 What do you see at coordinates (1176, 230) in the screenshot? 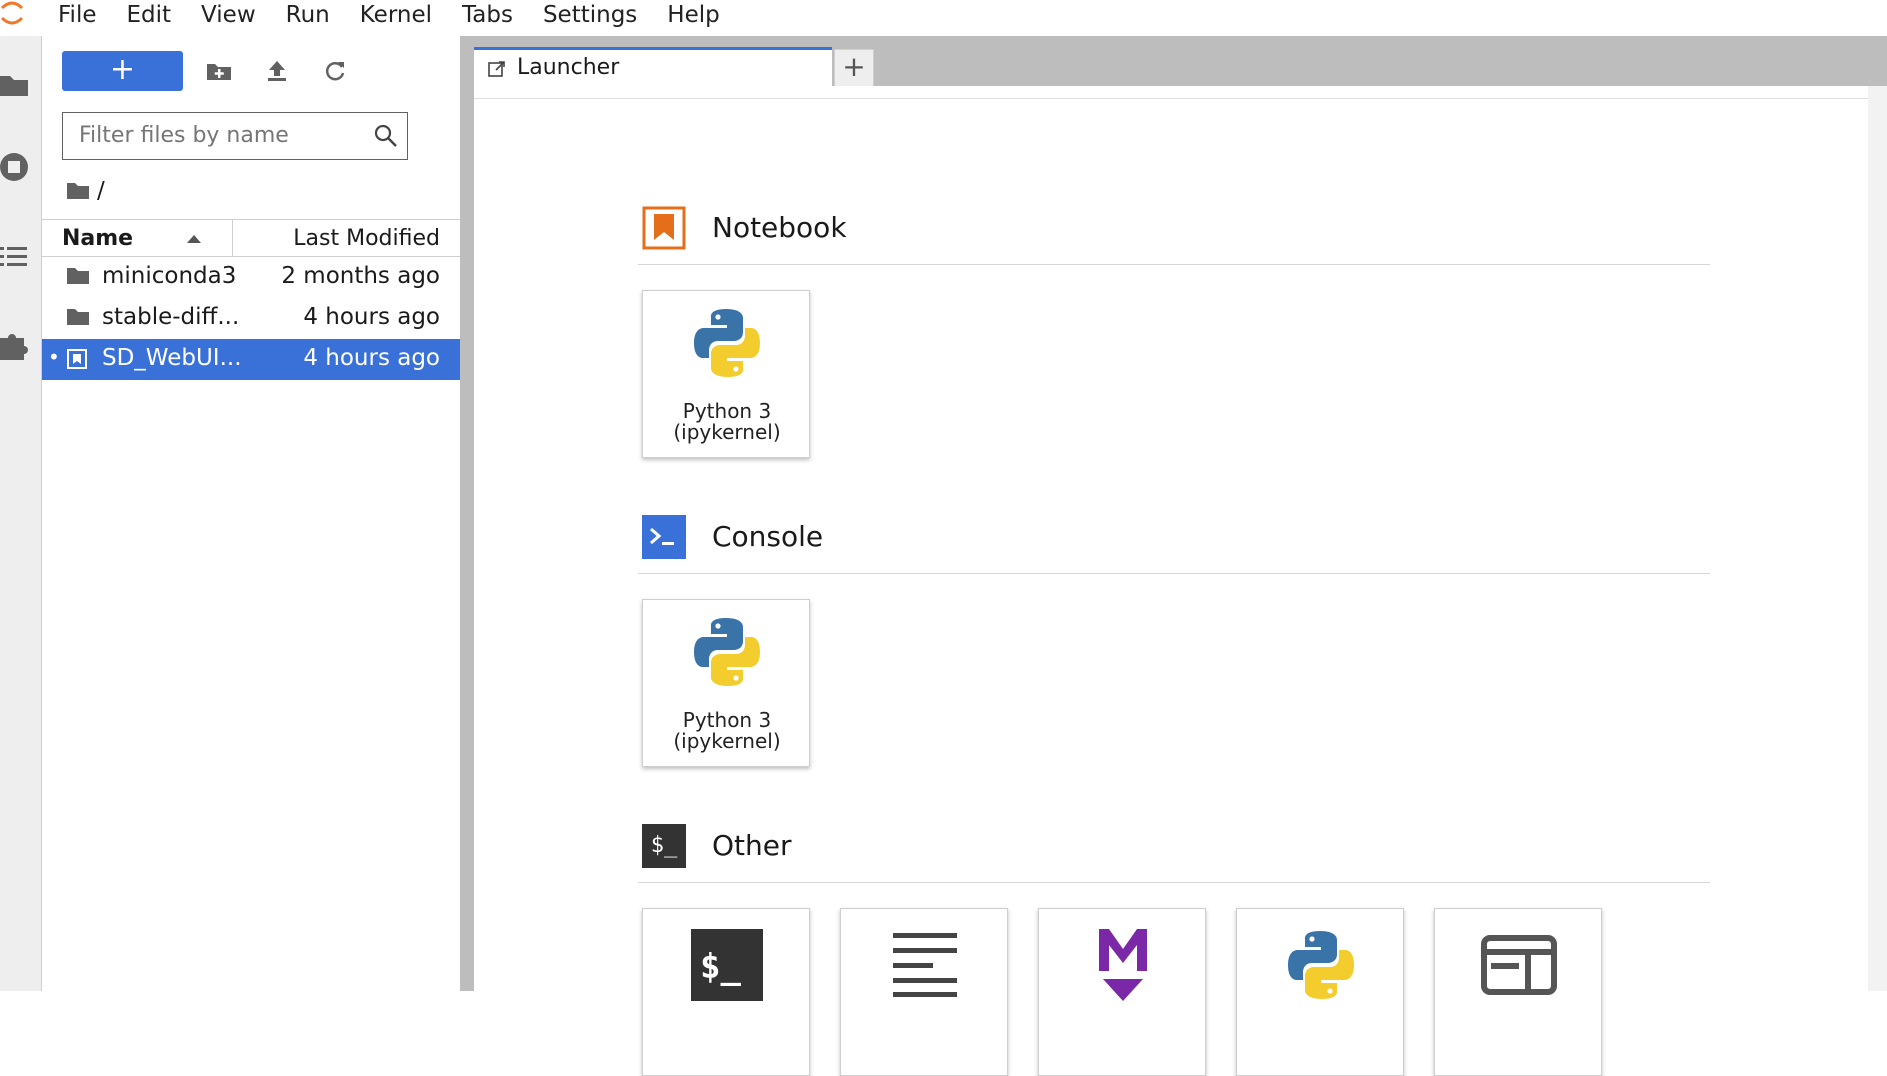
I see `section-header: Notebook` at bounding box center [1176, 230].